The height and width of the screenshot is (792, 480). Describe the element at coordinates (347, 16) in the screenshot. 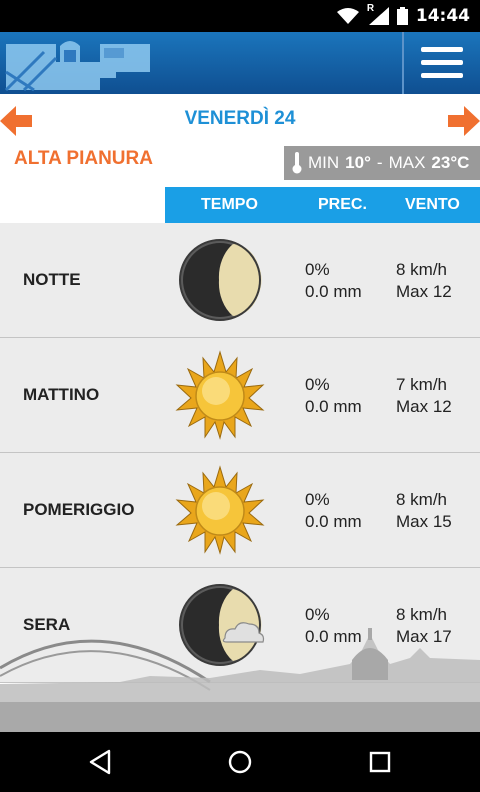

I see `wifi-icon` at that location.